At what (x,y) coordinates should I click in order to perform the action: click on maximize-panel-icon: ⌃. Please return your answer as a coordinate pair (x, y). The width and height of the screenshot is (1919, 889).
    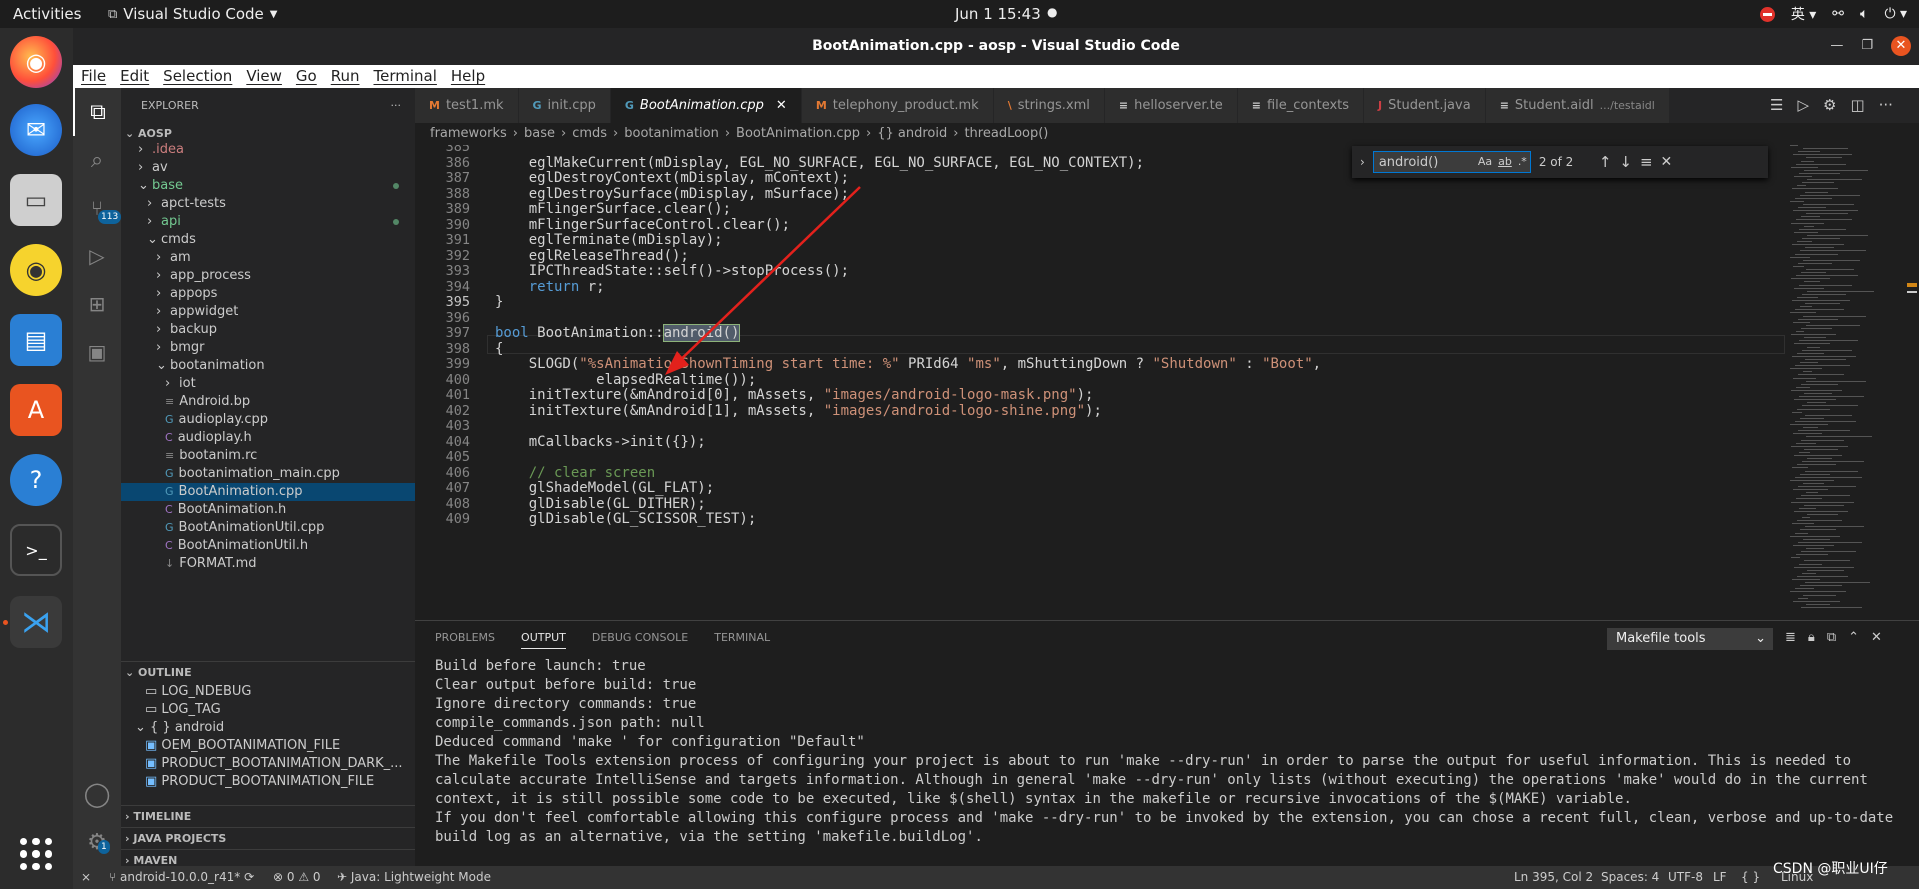
    Looking at the image, I should click on (1853, 637).